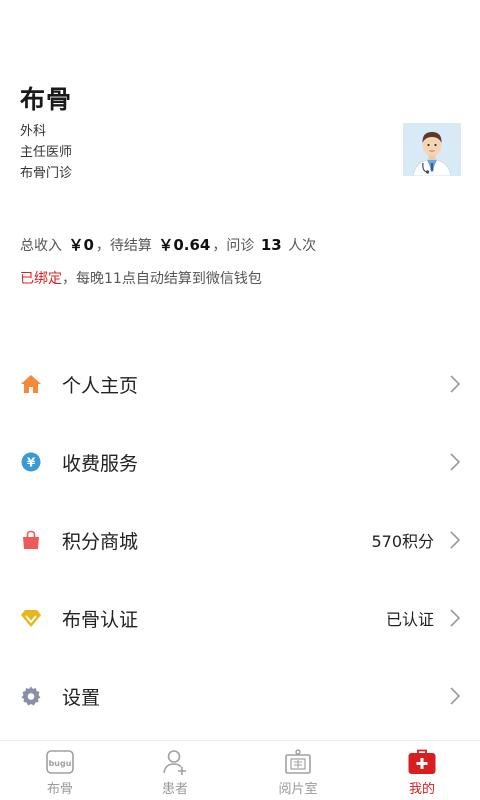 The image size is (480, 800). Describe the element at coordinates (298, 761) in the screenshot. I see `xray-viewer-icon` at that location.